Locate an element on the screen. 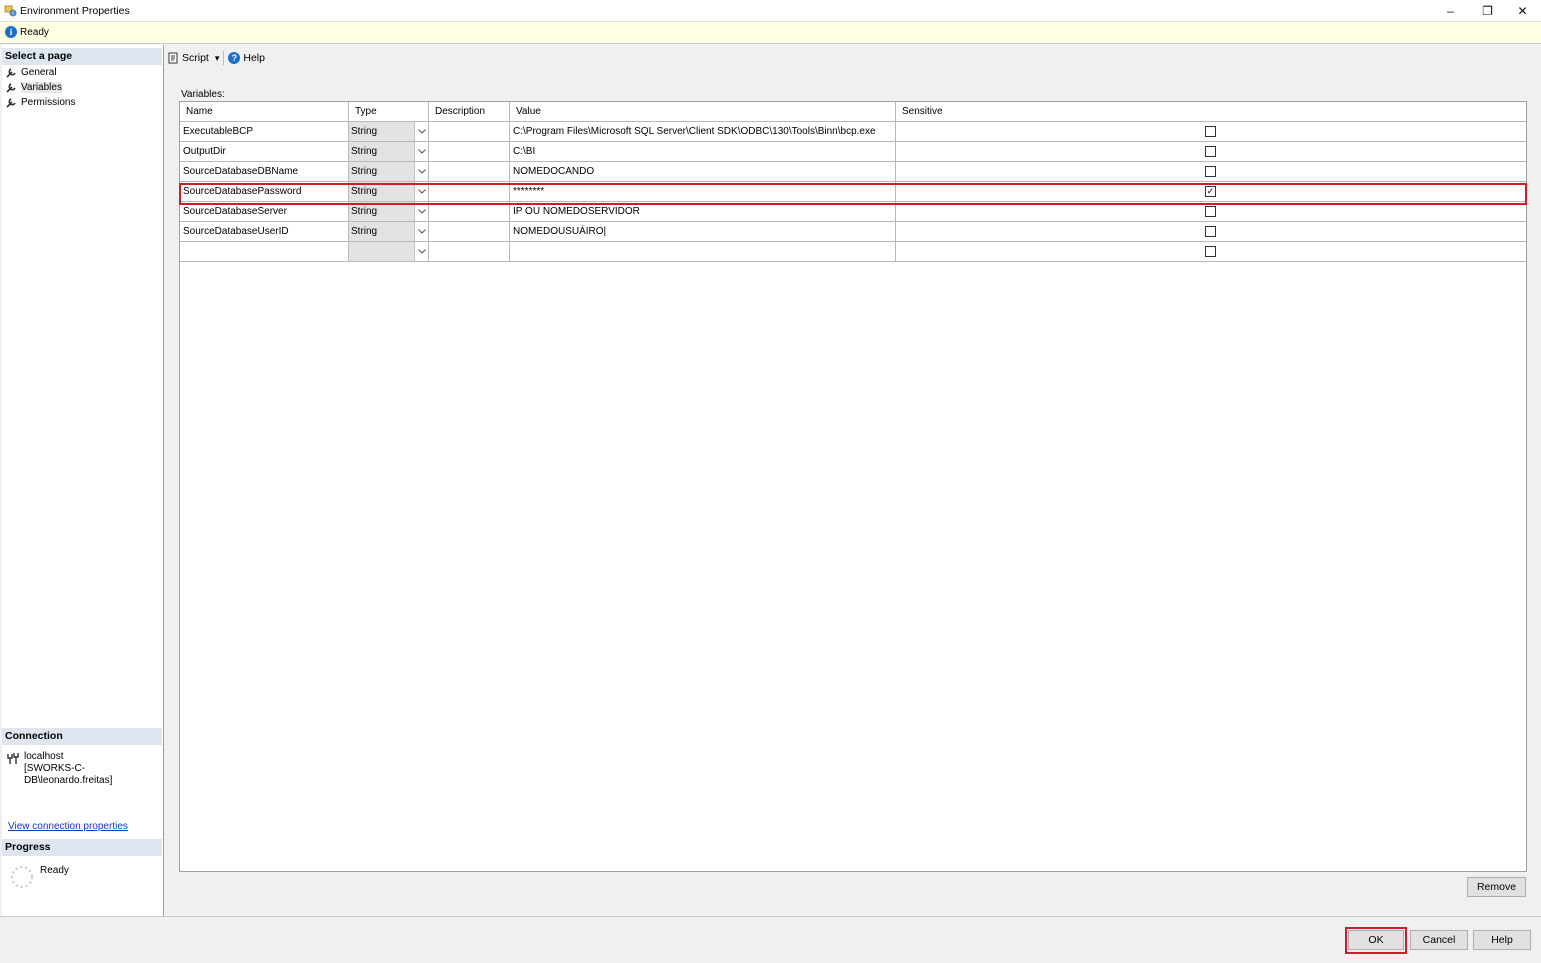 The width and height of the screenshot is (1541, 963). variable-value-cell is located at coordinates (703, 251).